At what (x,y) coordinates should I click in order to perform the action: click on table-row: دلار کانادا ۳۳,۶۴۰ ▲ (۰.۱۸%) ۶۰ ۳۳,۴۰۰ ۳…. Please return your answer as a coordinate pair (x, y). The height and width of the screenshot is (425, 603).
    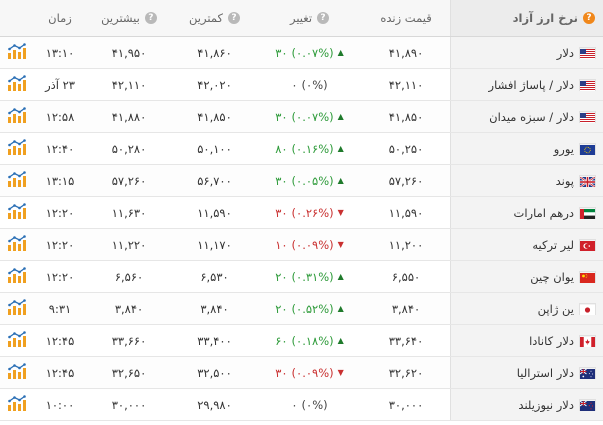
    Looking at the image, I should click on (301, 341).